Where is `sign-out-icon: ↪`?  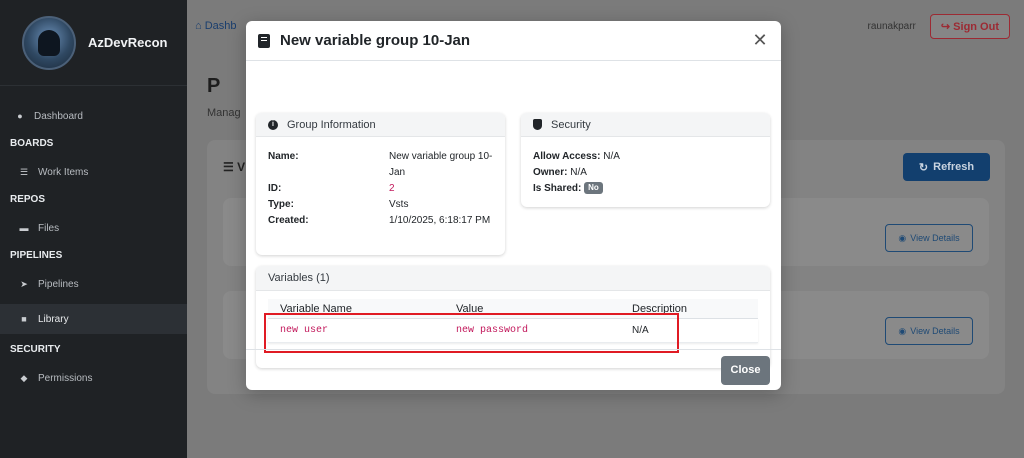
sign-out-icon: ↪ is located at coordinates (945, 26).